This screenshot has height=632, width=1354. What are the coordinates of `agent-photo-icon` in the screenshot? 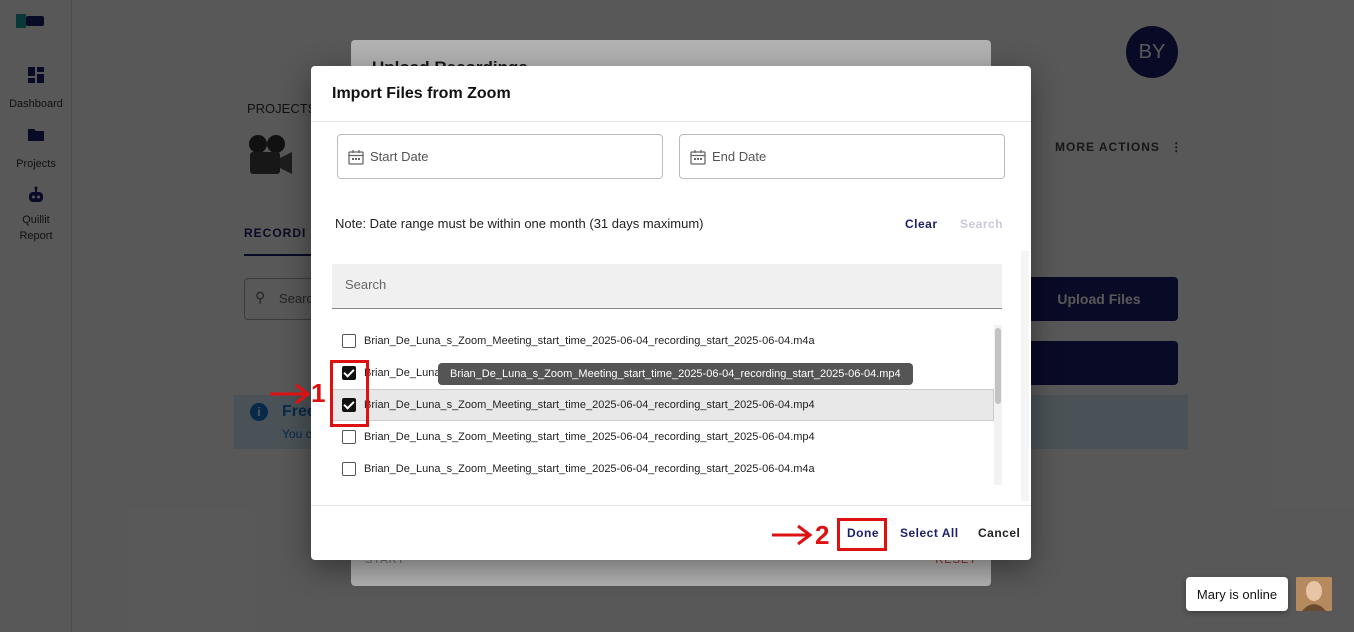 It's located at (1314, 594).